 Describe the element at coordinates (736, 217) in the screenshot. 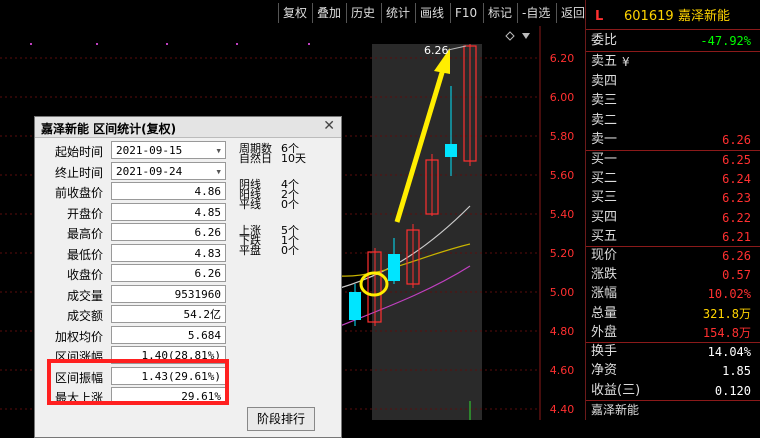

I see `quote-value: 6.22` at that location.